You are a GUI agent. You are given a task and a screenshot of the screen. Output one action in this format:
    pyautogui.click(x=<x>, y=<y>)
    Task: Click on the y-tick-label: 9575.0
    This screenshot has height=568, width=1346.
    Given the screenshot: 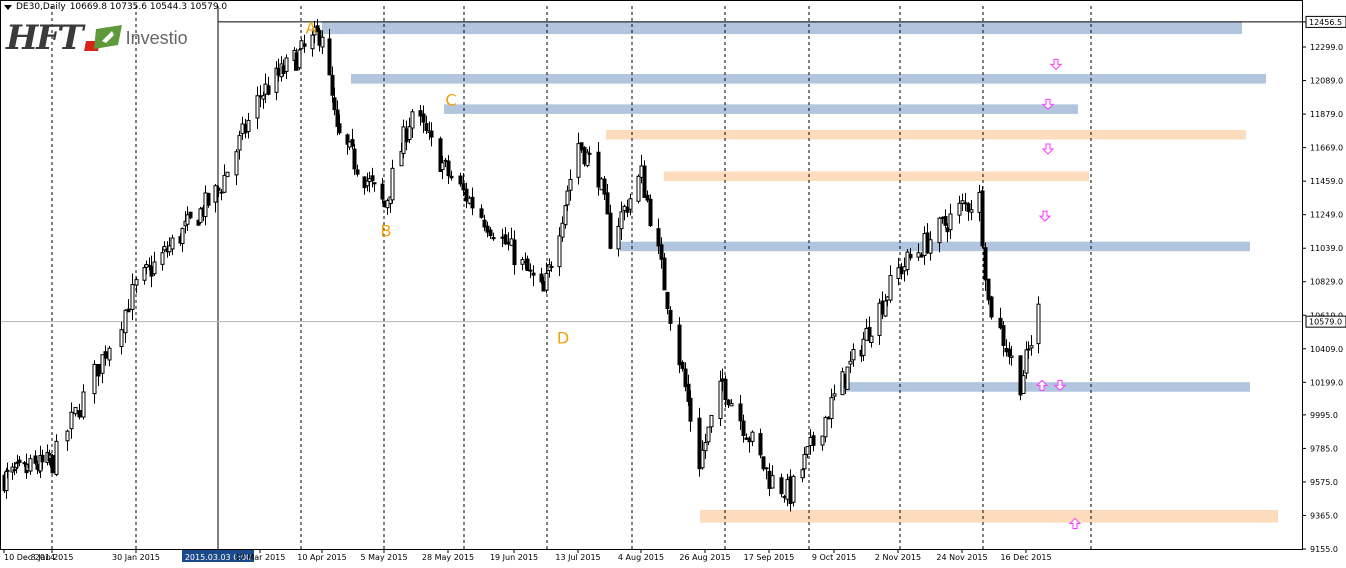 What is the action you would take?
    pyautogui.click(x=1324, y=482)
    